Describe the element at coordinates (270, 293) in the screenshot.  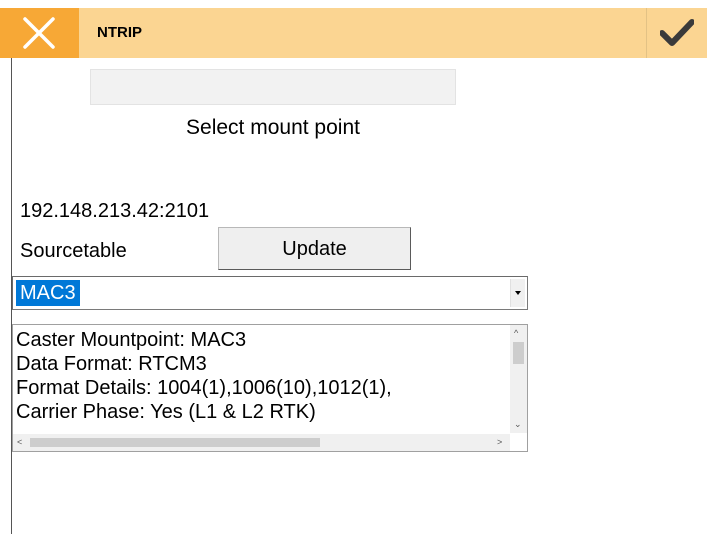
I see `mountpoint-dropdown: MAC3` at that location.